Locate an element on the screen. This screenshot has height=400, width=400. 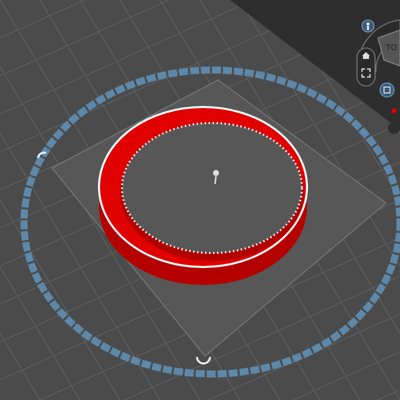
ortho-view-button is located at coordinates (387, 90).